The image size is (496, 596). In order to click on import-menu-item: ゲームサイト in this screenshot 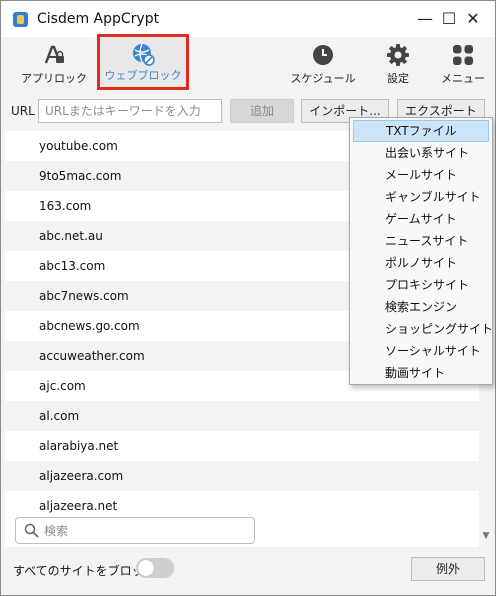, I will do `click(421, 219)`.